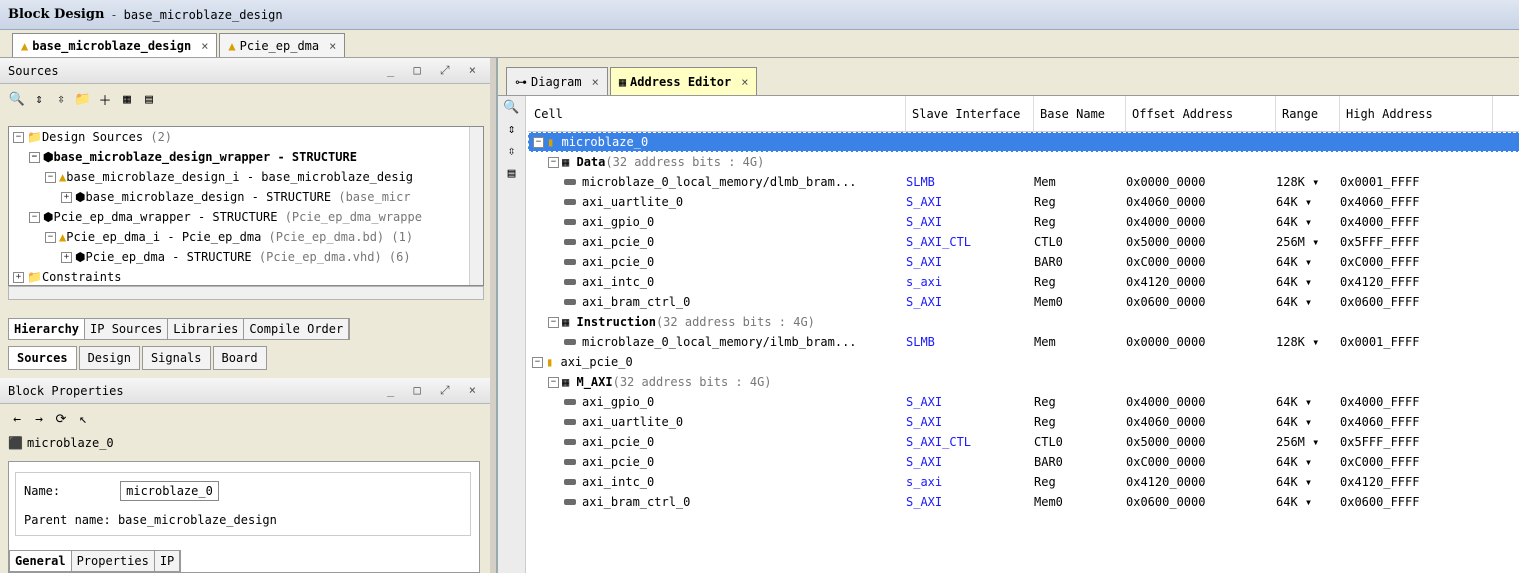 Image resolution: width=1519 pixels, height=573 pixels. What do you see at coordinates (511, 107) in the screenshot?
I see `search-icon: 🔍` at bounding box center [511, 107].